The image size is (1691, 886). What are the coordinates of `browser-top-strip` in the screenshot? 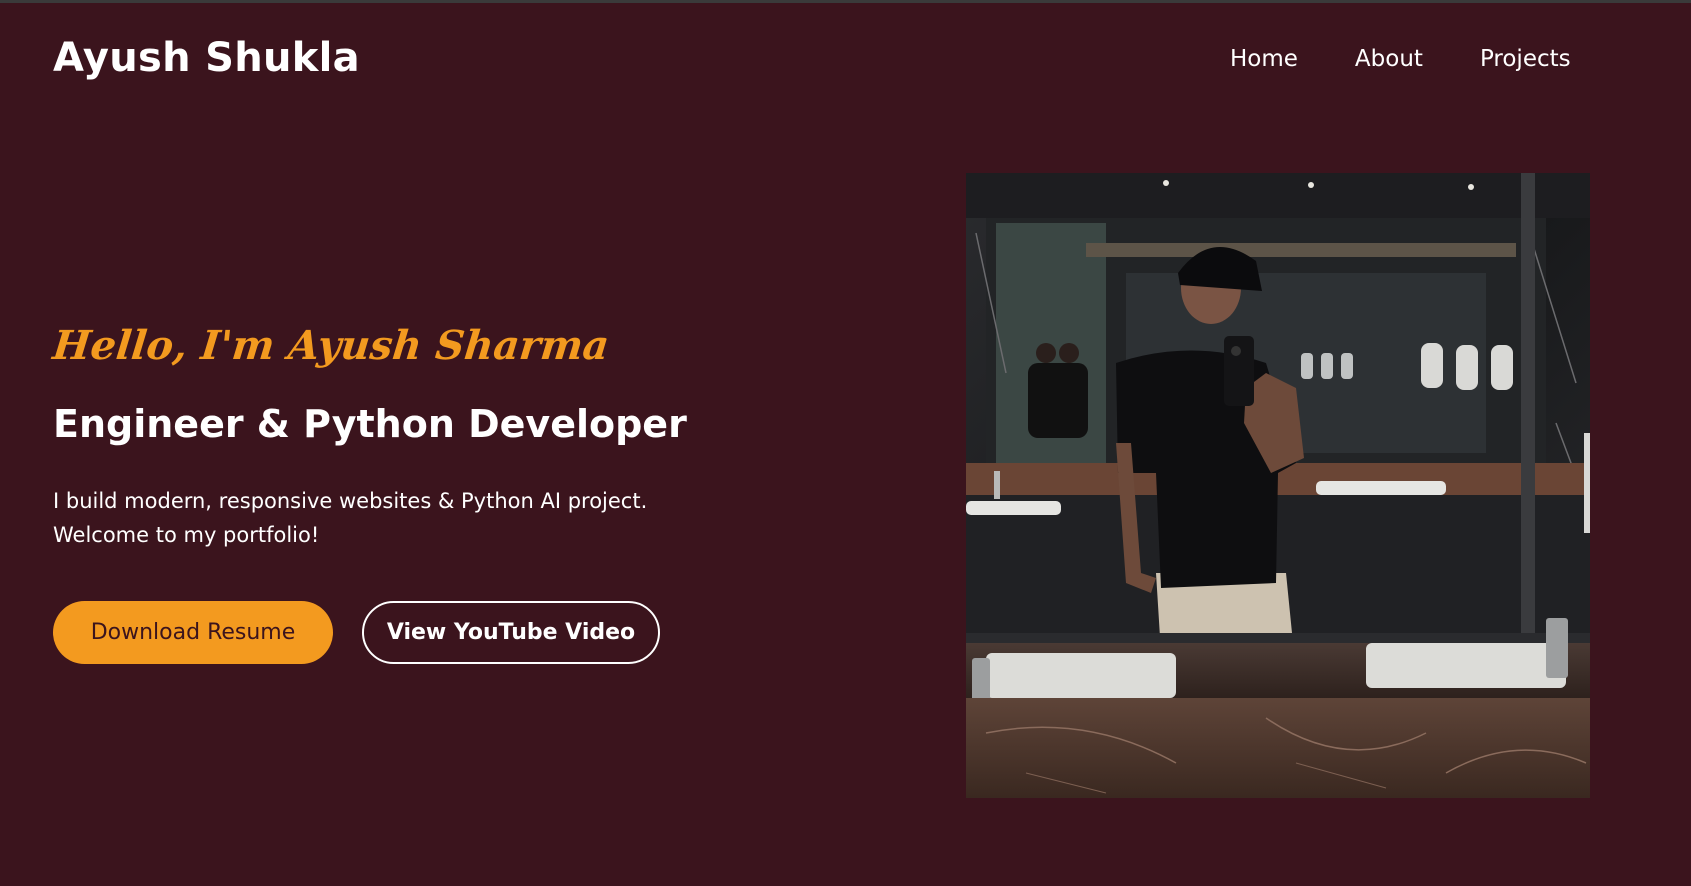 It's located at (845, 1).